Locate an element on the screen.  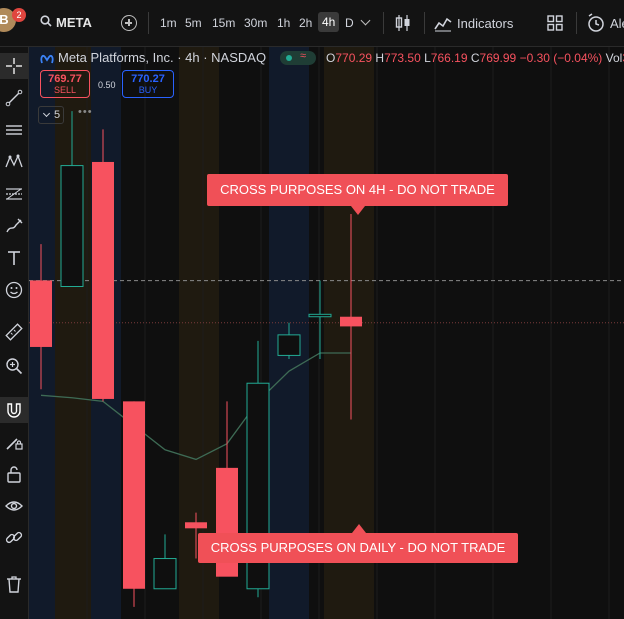
remove-drawings-tool is located at coordinates (14, 584).